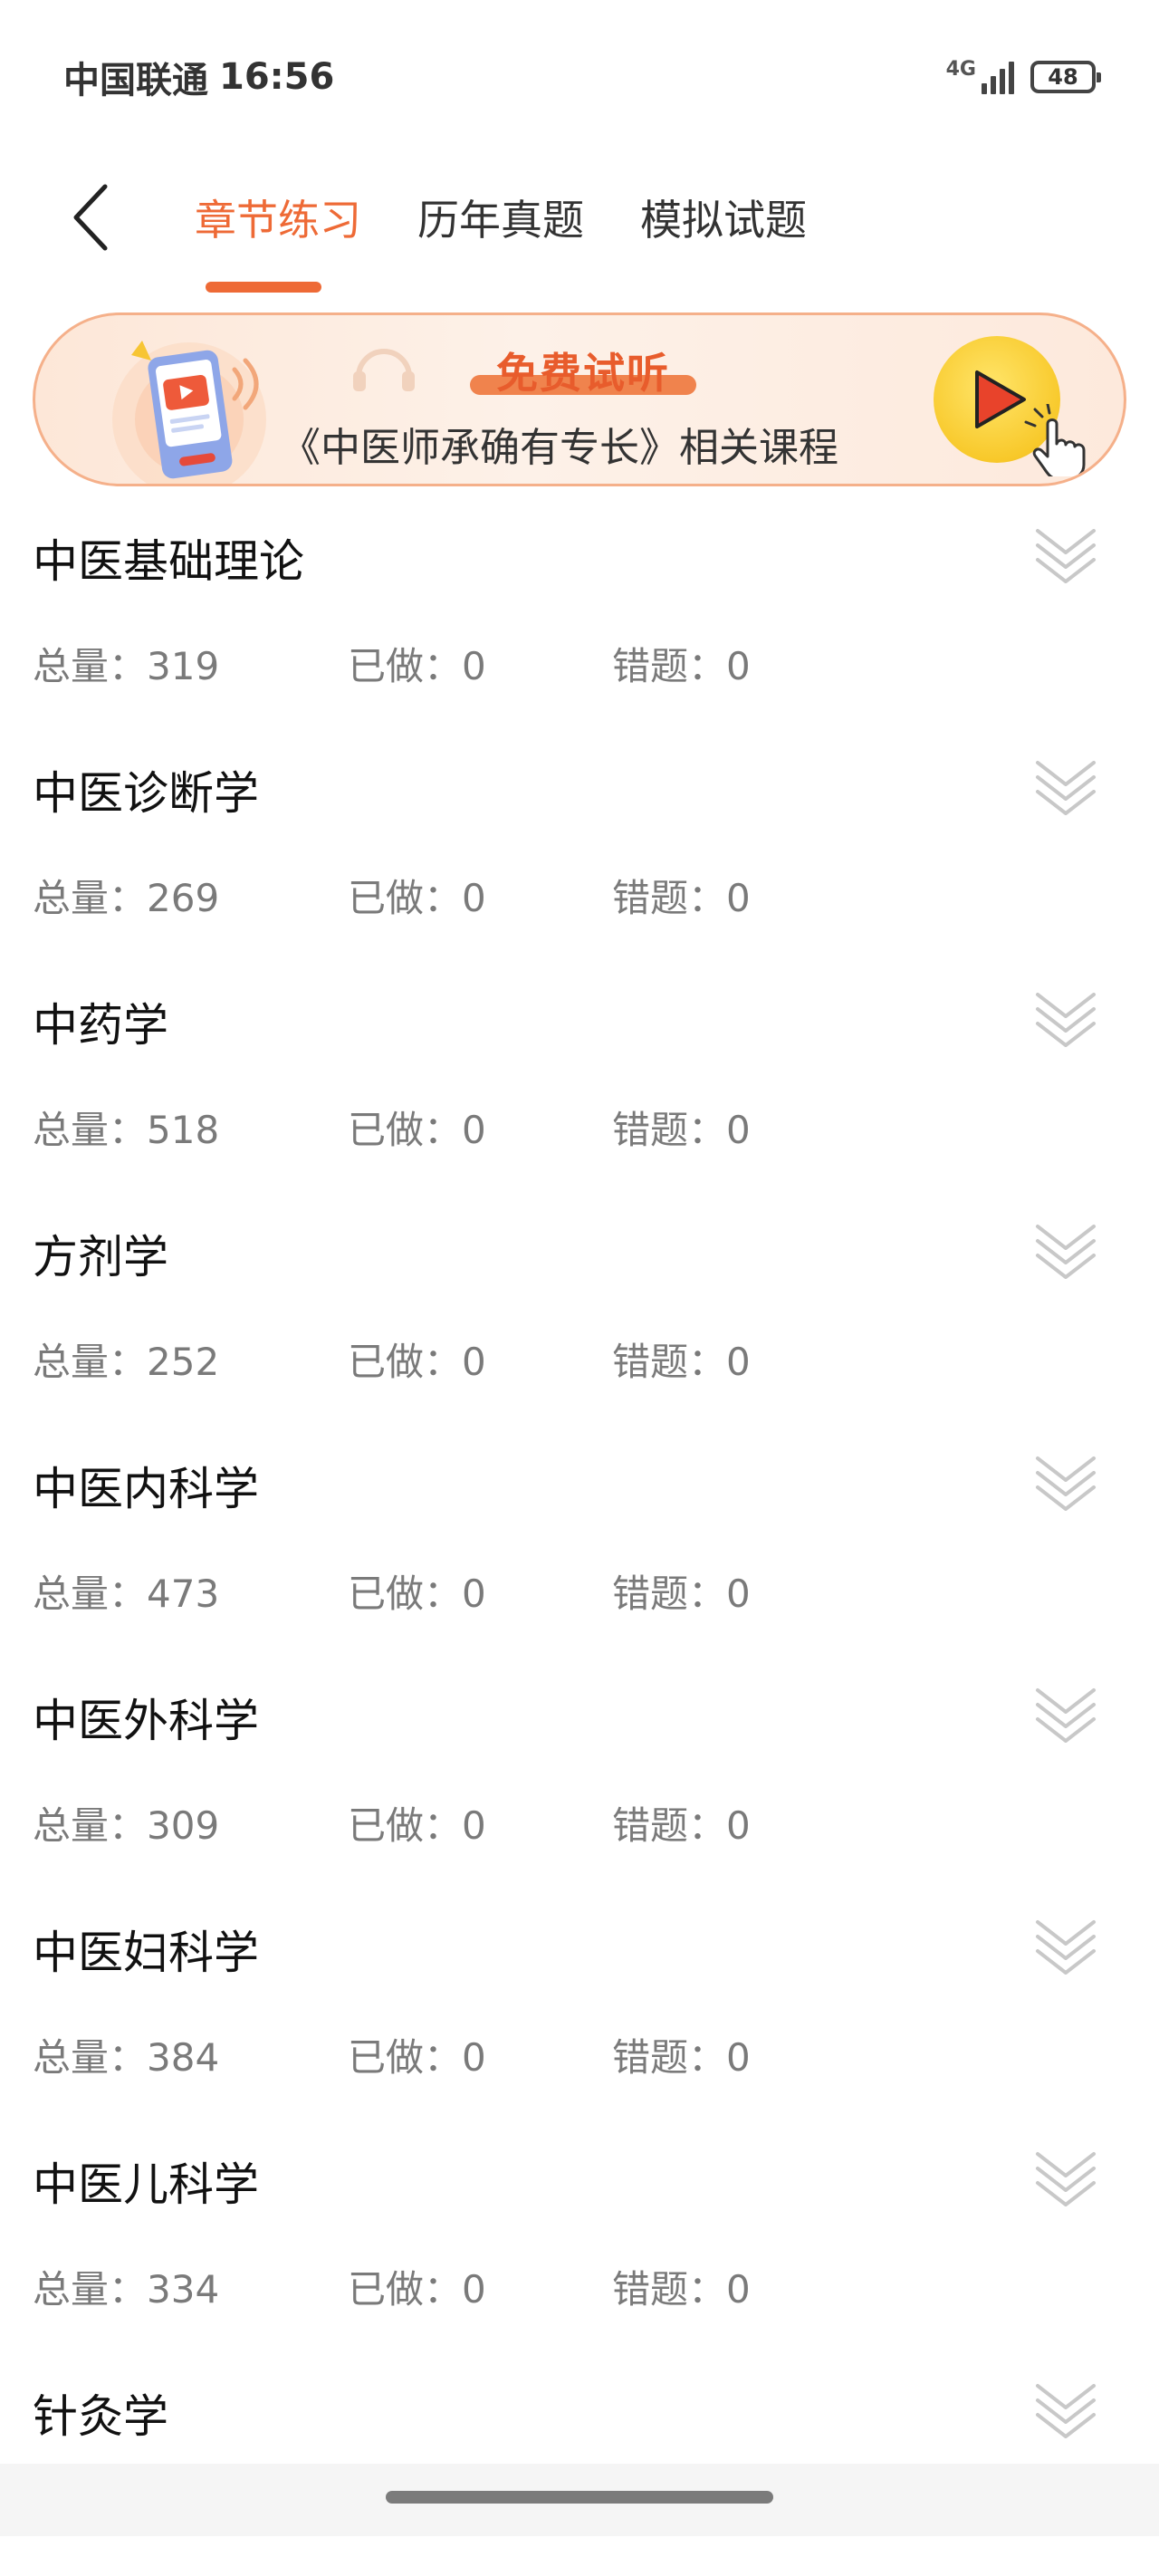  I want to click on tab-chapter-practice: 章节练习, so click(278, 240).